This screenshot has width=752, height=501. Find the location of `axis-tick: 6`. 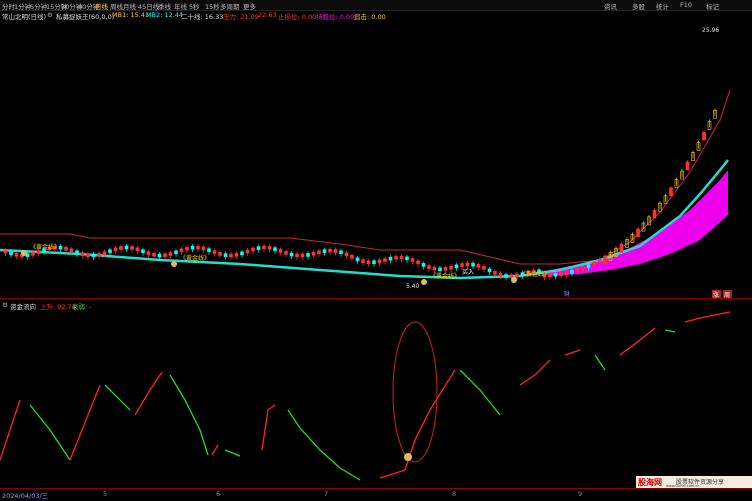

axis-tick: 6 is located at coordinates (218, 494).